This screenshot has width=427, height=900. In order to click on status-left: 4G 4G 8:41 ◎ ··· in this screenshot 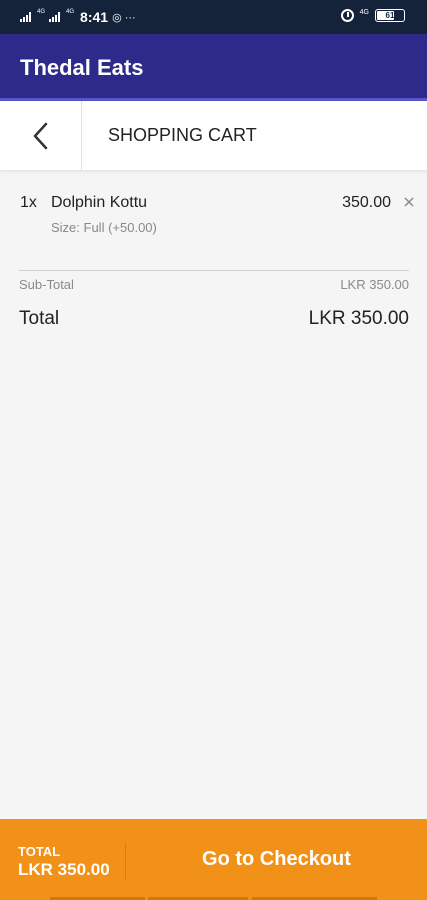, I will do `click(78, 17)`.